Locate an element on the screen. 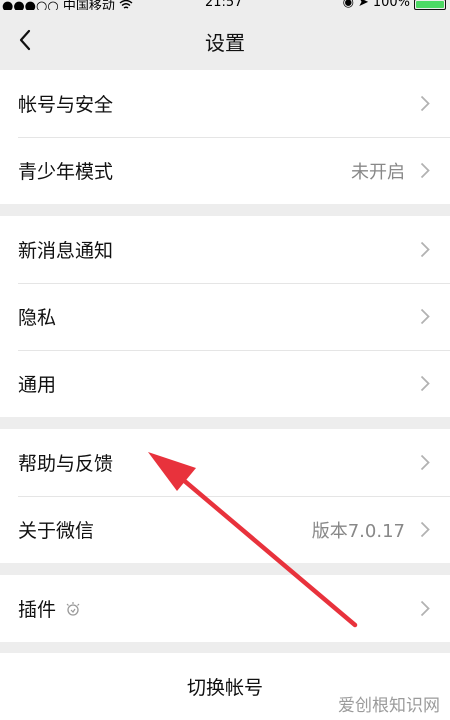 The width and height of the screenshot is (450, 720). status-bar: ●●●○○ 中国移动 21:57 ◉ ➤ 100% is located at coordinates (225, 5).